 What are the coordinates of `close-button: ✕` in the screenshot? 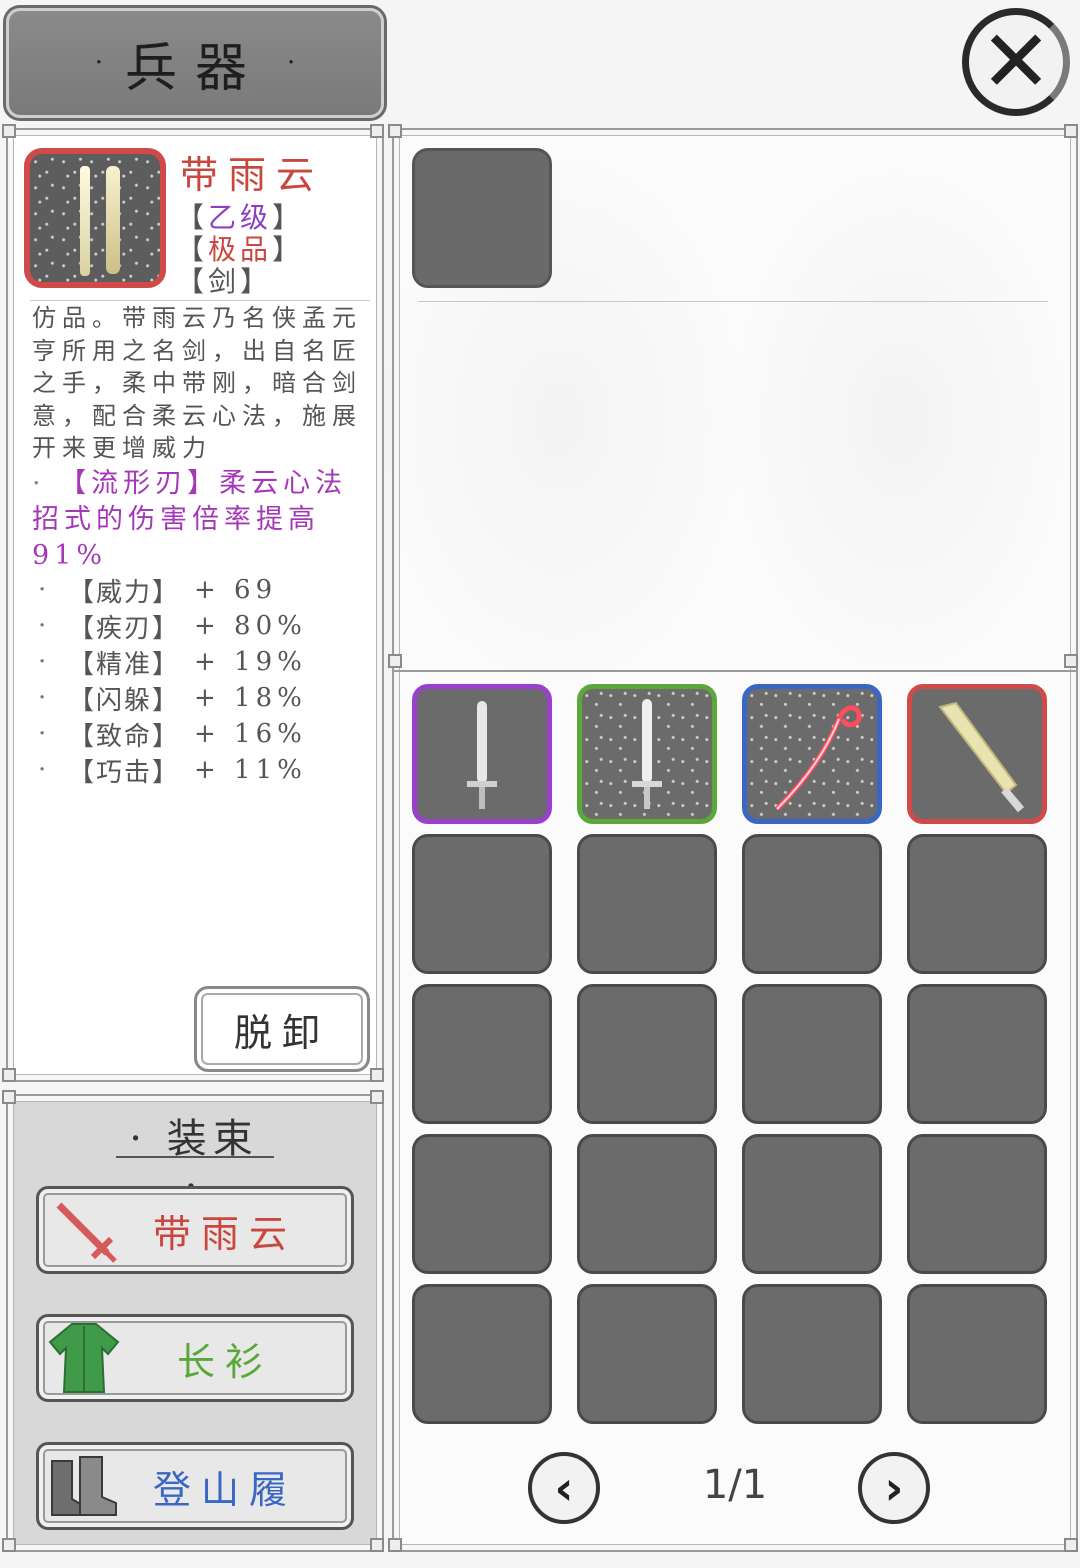 It's located at (1016, 62).